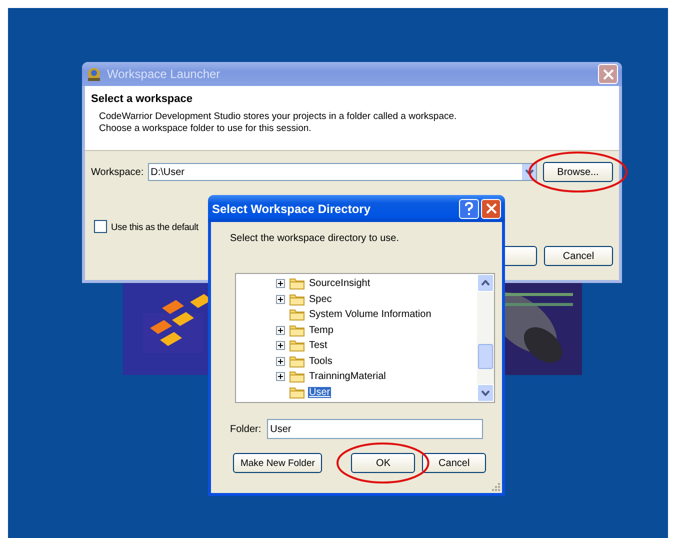  What do you see at coordinates (347, 376) in the screenshot?
I see `tree-item: TrainningMaterial` at bounding box center [347, 376].